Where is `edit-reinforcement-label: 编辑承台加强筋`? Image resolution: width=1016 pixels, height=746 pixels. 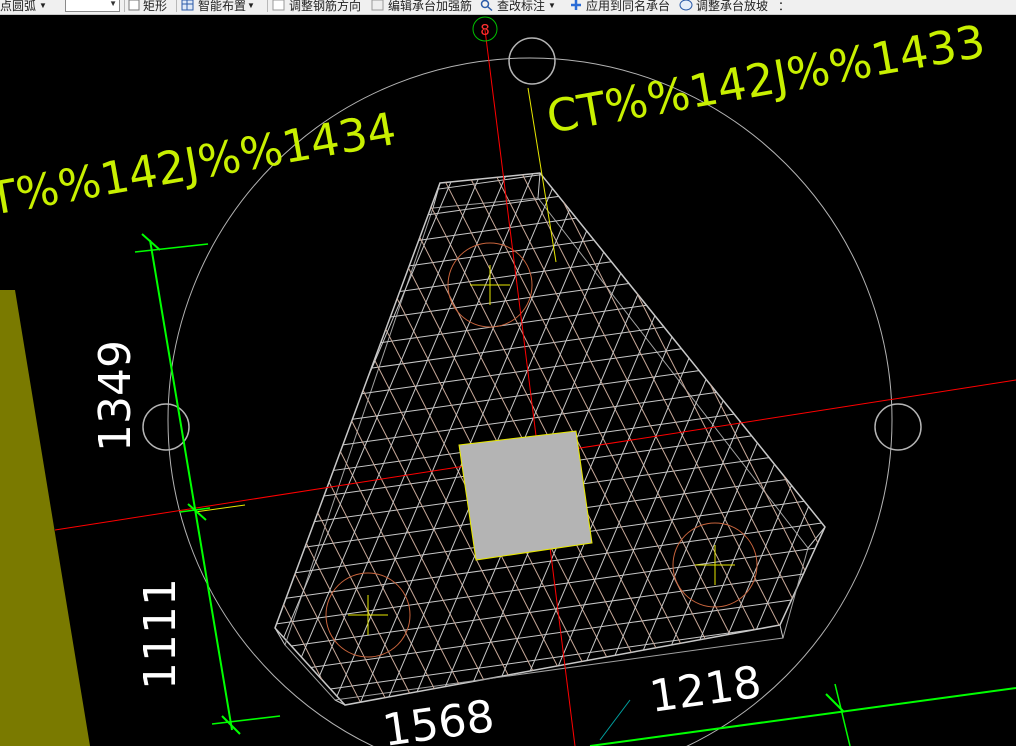 edit-reinforcement-label: 编辑承台加强筋 is located at coordinates (430, 6).